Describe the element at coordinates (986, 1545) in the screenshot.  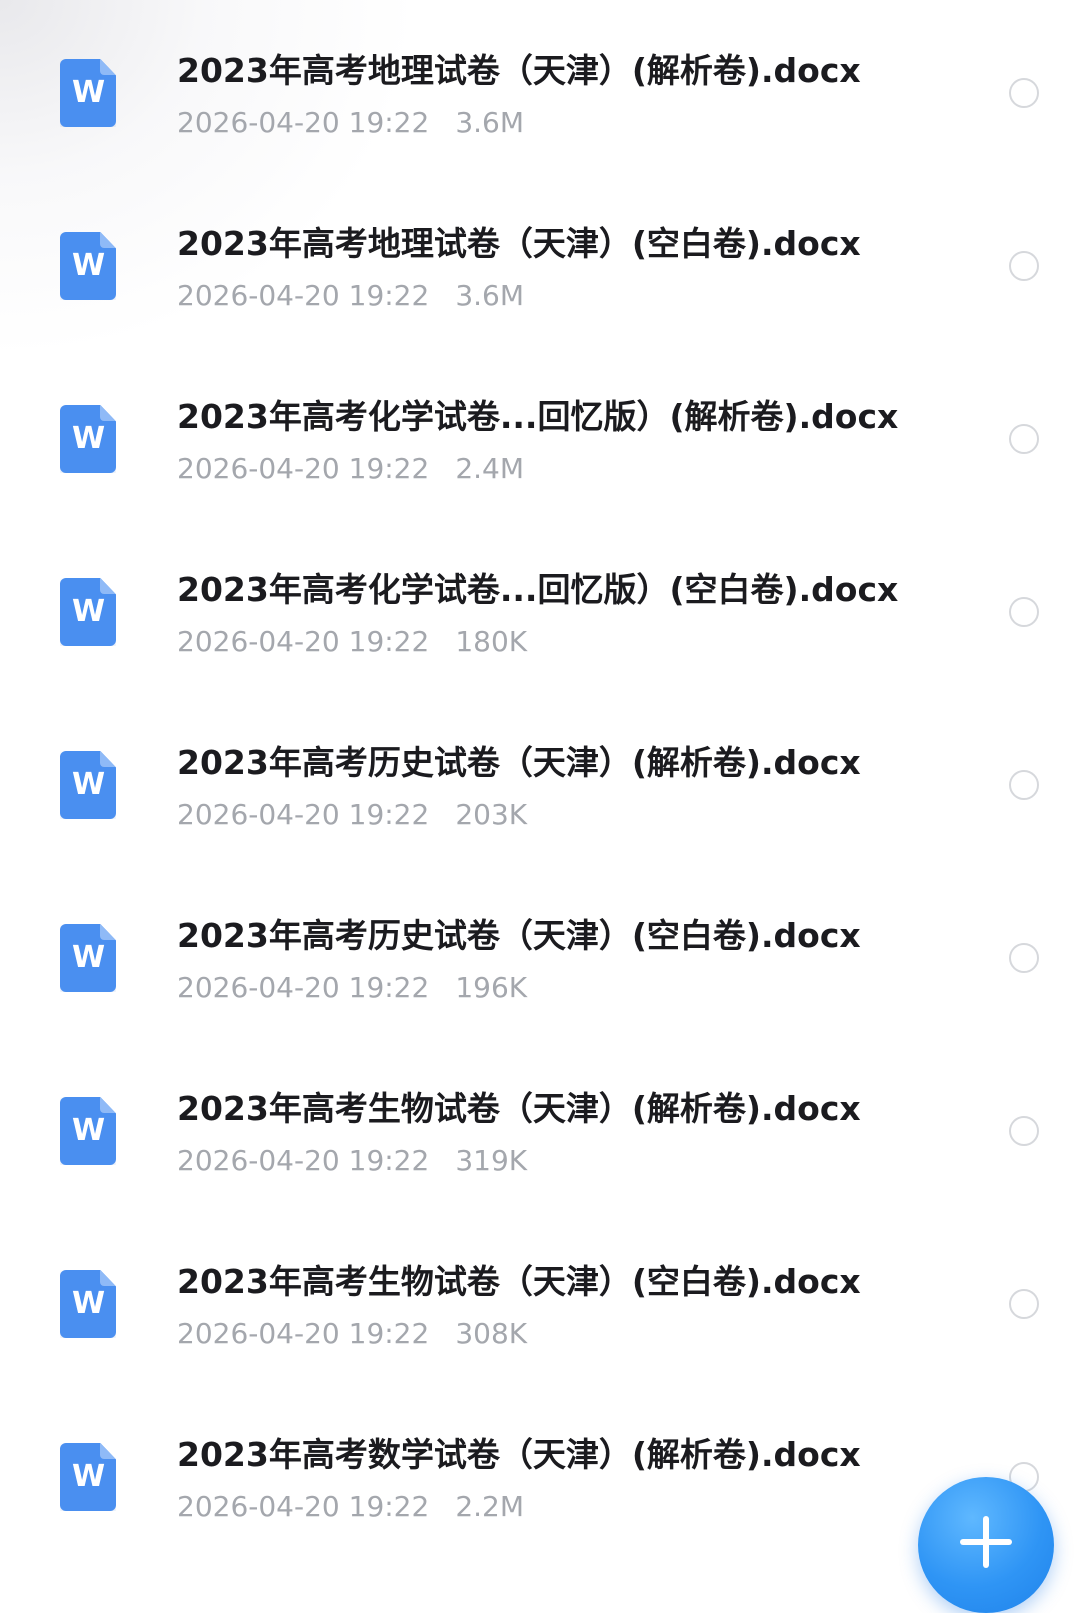
I see `add-button` at that location.